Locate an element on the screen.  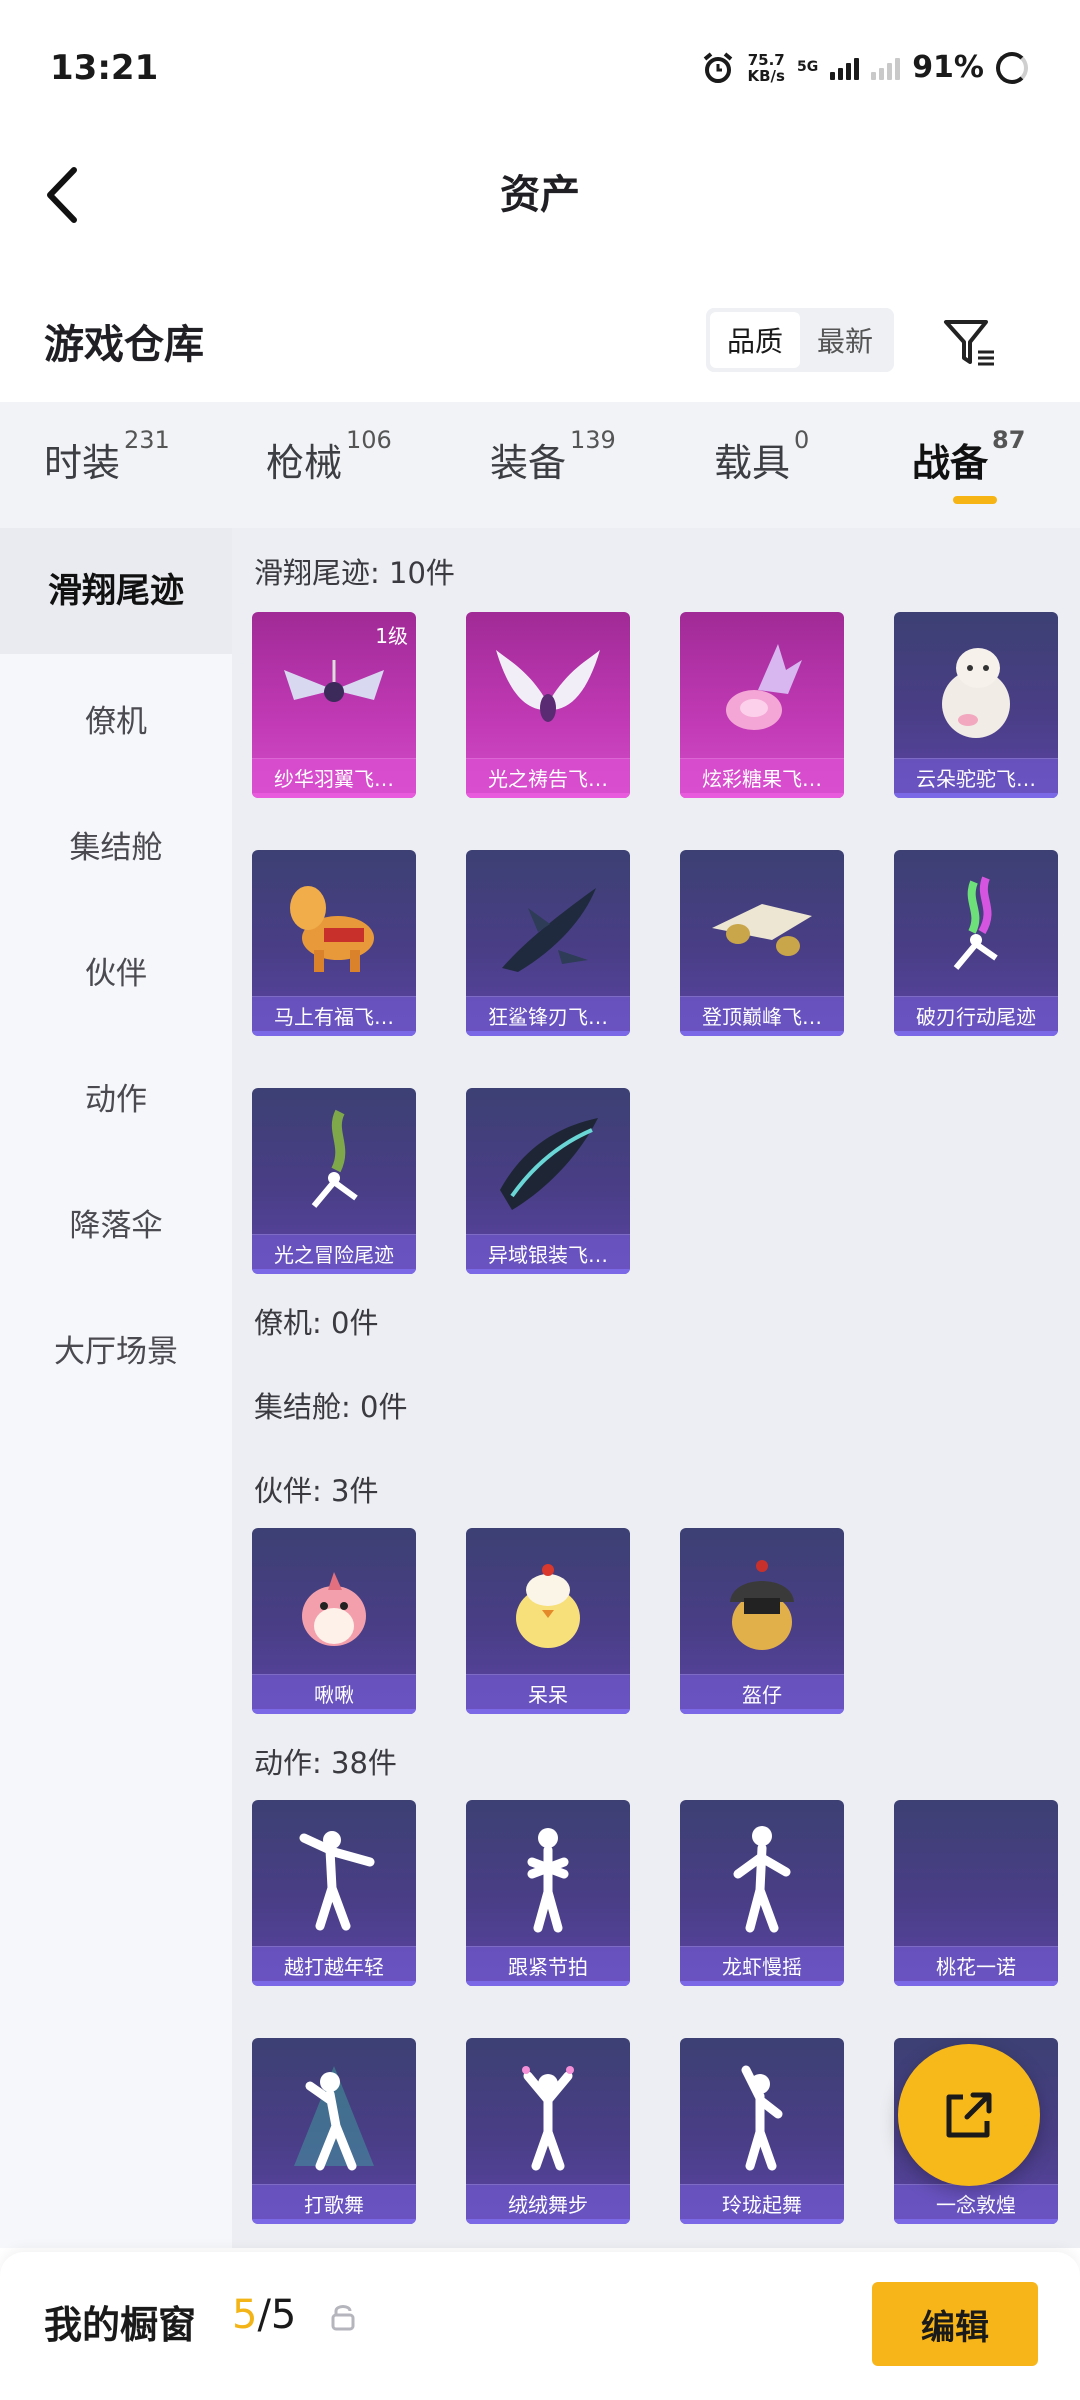
item-card: 跟紧节拍 is located at coordinates (548, 1893).